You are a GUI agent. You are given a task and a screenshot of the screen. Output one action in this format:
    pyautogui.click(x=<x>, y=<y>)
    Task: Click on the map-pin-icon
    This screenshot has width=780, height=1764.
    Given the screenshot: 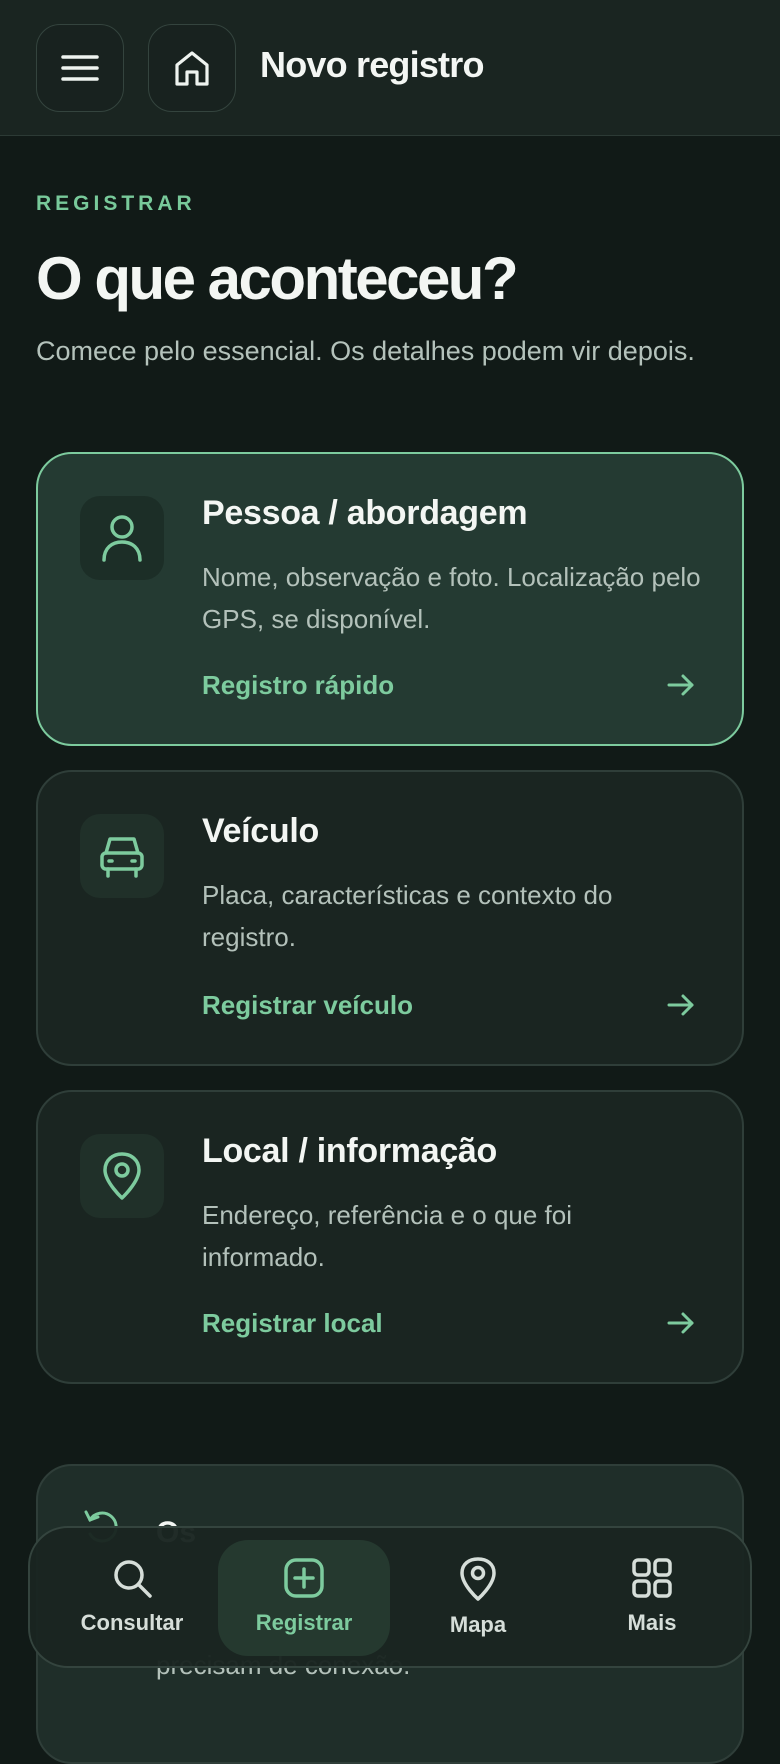 What is the action you would take?
    pyautogui.click(x=478, y=1579)
    